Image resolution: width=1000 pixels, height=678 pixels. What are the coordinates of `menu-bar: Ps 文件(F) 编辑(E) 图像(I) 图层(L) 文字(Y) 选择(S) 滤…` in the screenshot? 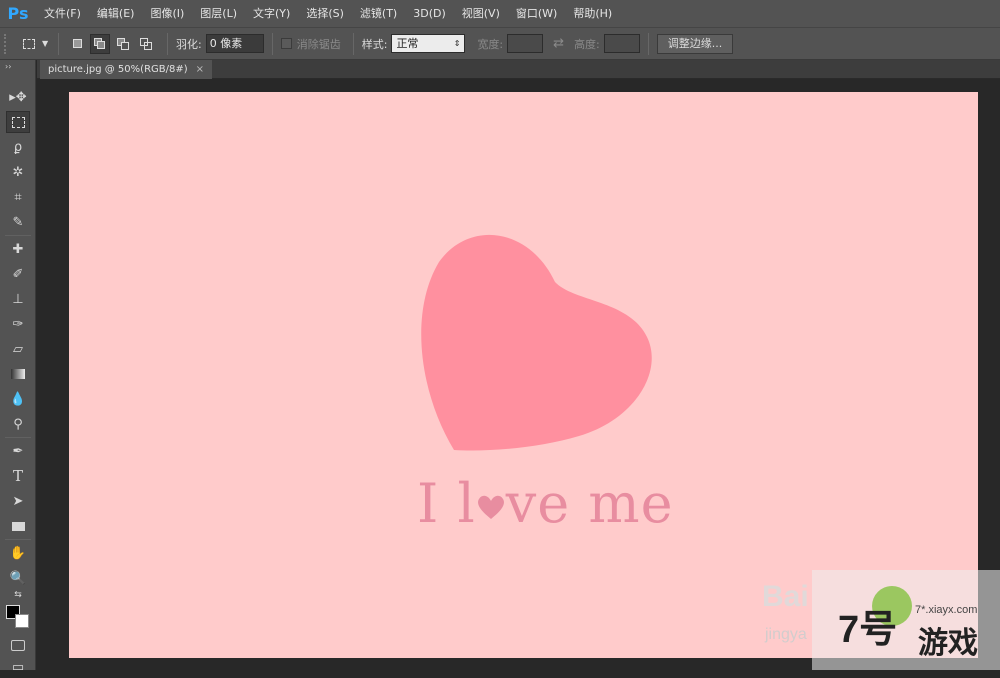 It's located at (500, 13).